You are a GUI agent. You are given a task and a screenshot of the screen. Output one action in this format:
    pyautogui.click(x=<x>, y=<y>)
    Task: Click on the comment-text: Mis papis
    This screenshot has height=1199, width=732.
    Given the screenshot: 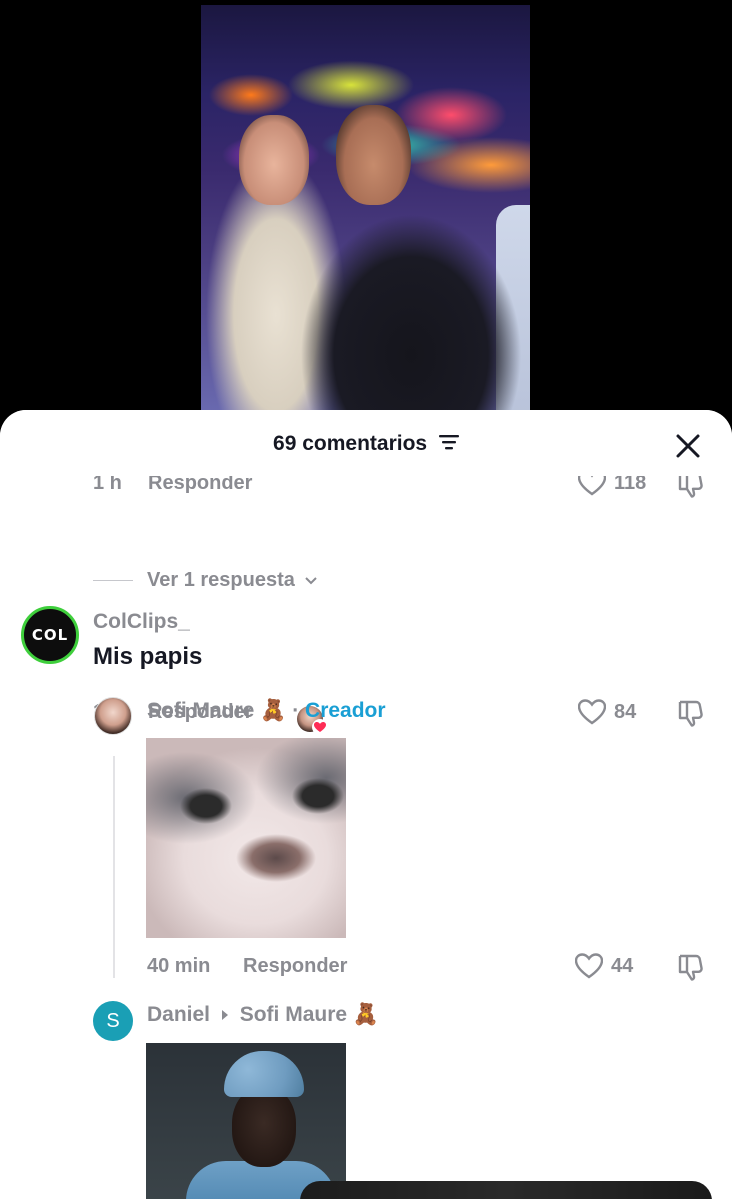 What is the action you would take?
    pyautogui.click(x=148, y=656)
    